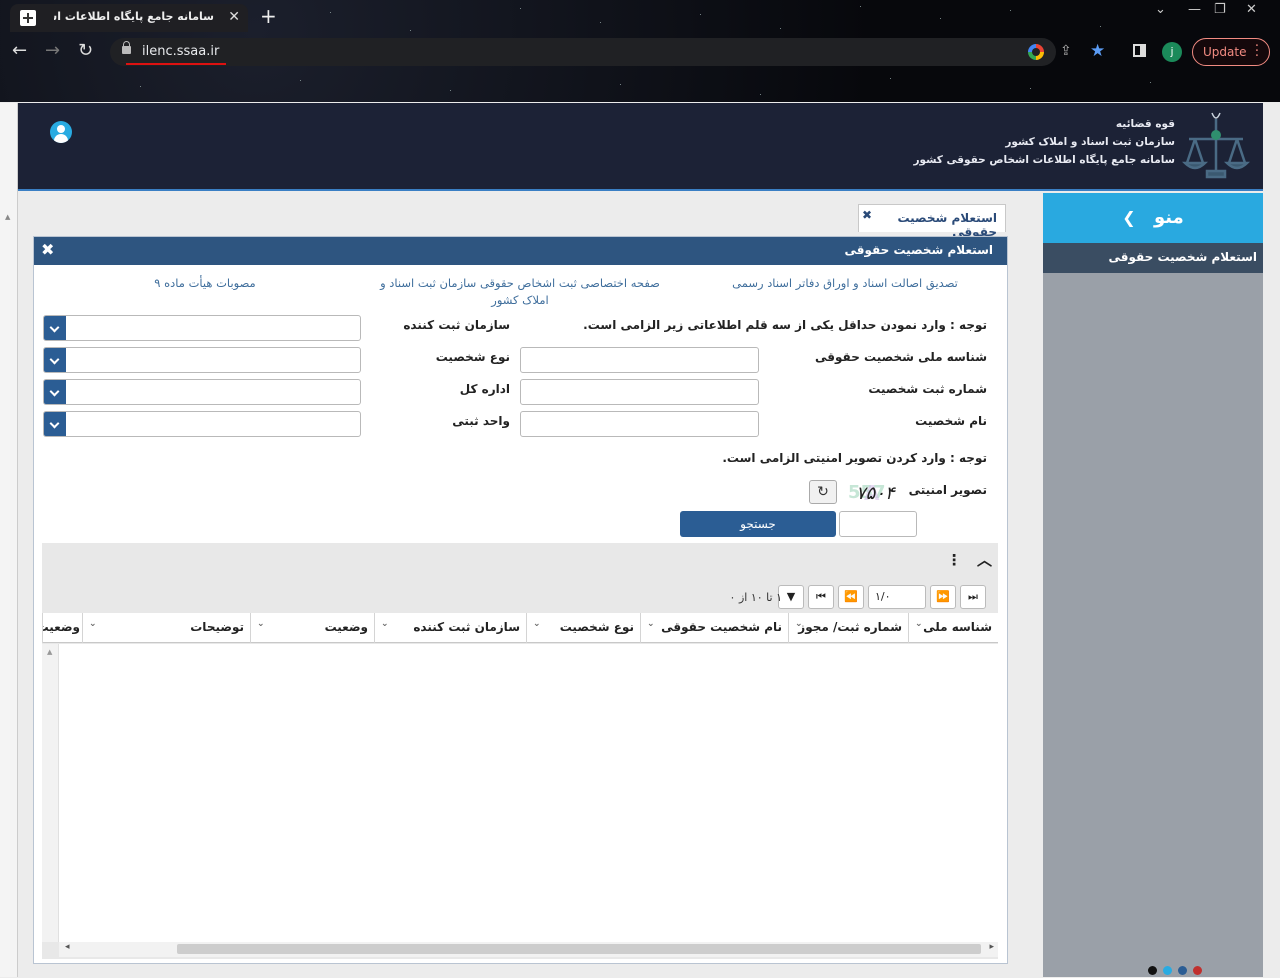  I want to click on grid-horizontal-scrollbar: ◂ ▸, so click(528, 949).